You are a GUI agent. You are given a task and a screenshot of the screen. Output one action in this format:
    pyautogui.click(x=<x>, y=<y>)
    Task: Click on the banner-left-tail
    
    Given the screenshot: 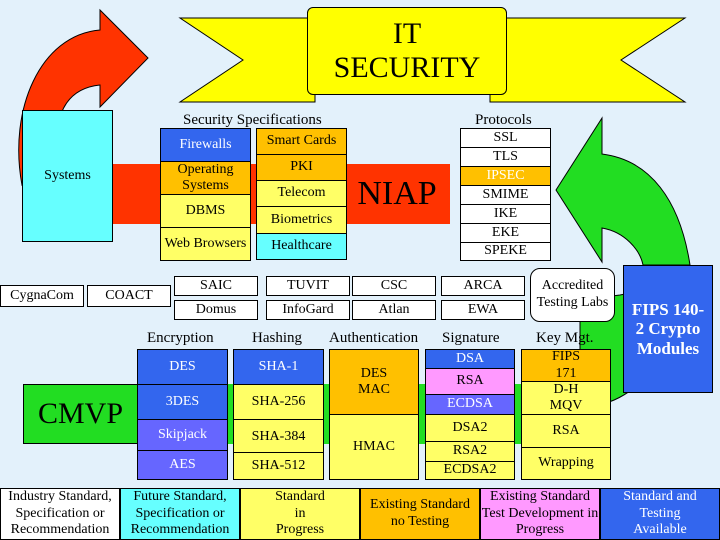 What is the action you would take?
    pyautogui.click(x=247, y=60)
    